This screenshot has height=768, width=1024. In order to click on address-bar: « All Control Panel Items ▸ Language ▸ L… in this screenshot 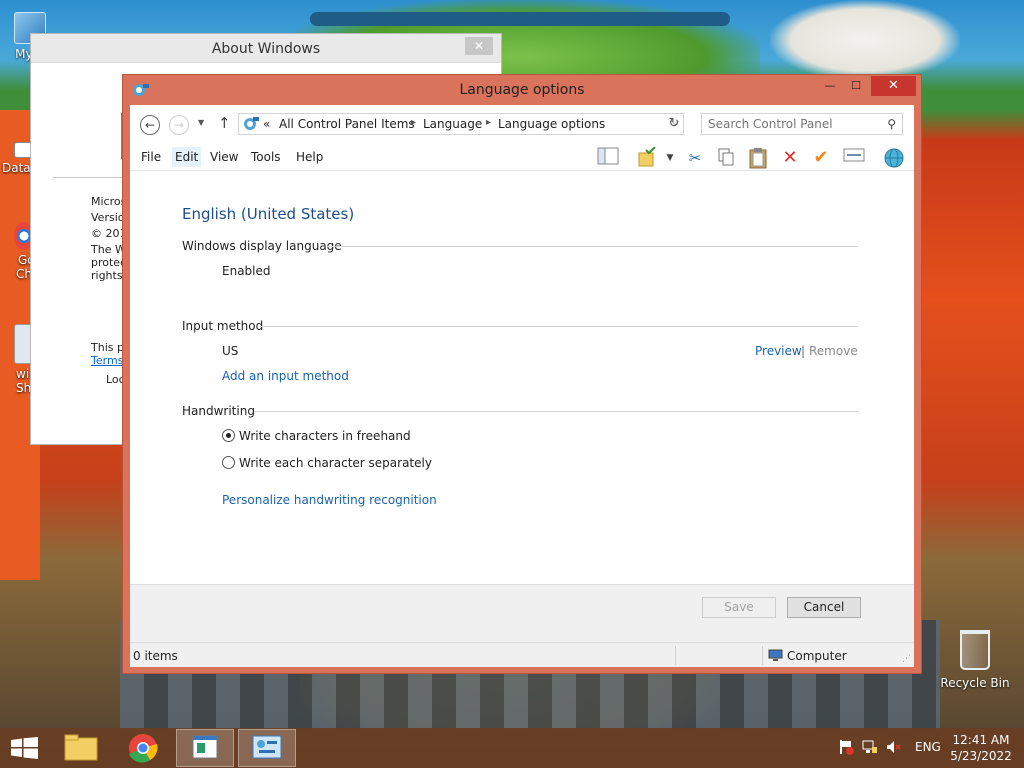, I will do `click(461, 124)`.